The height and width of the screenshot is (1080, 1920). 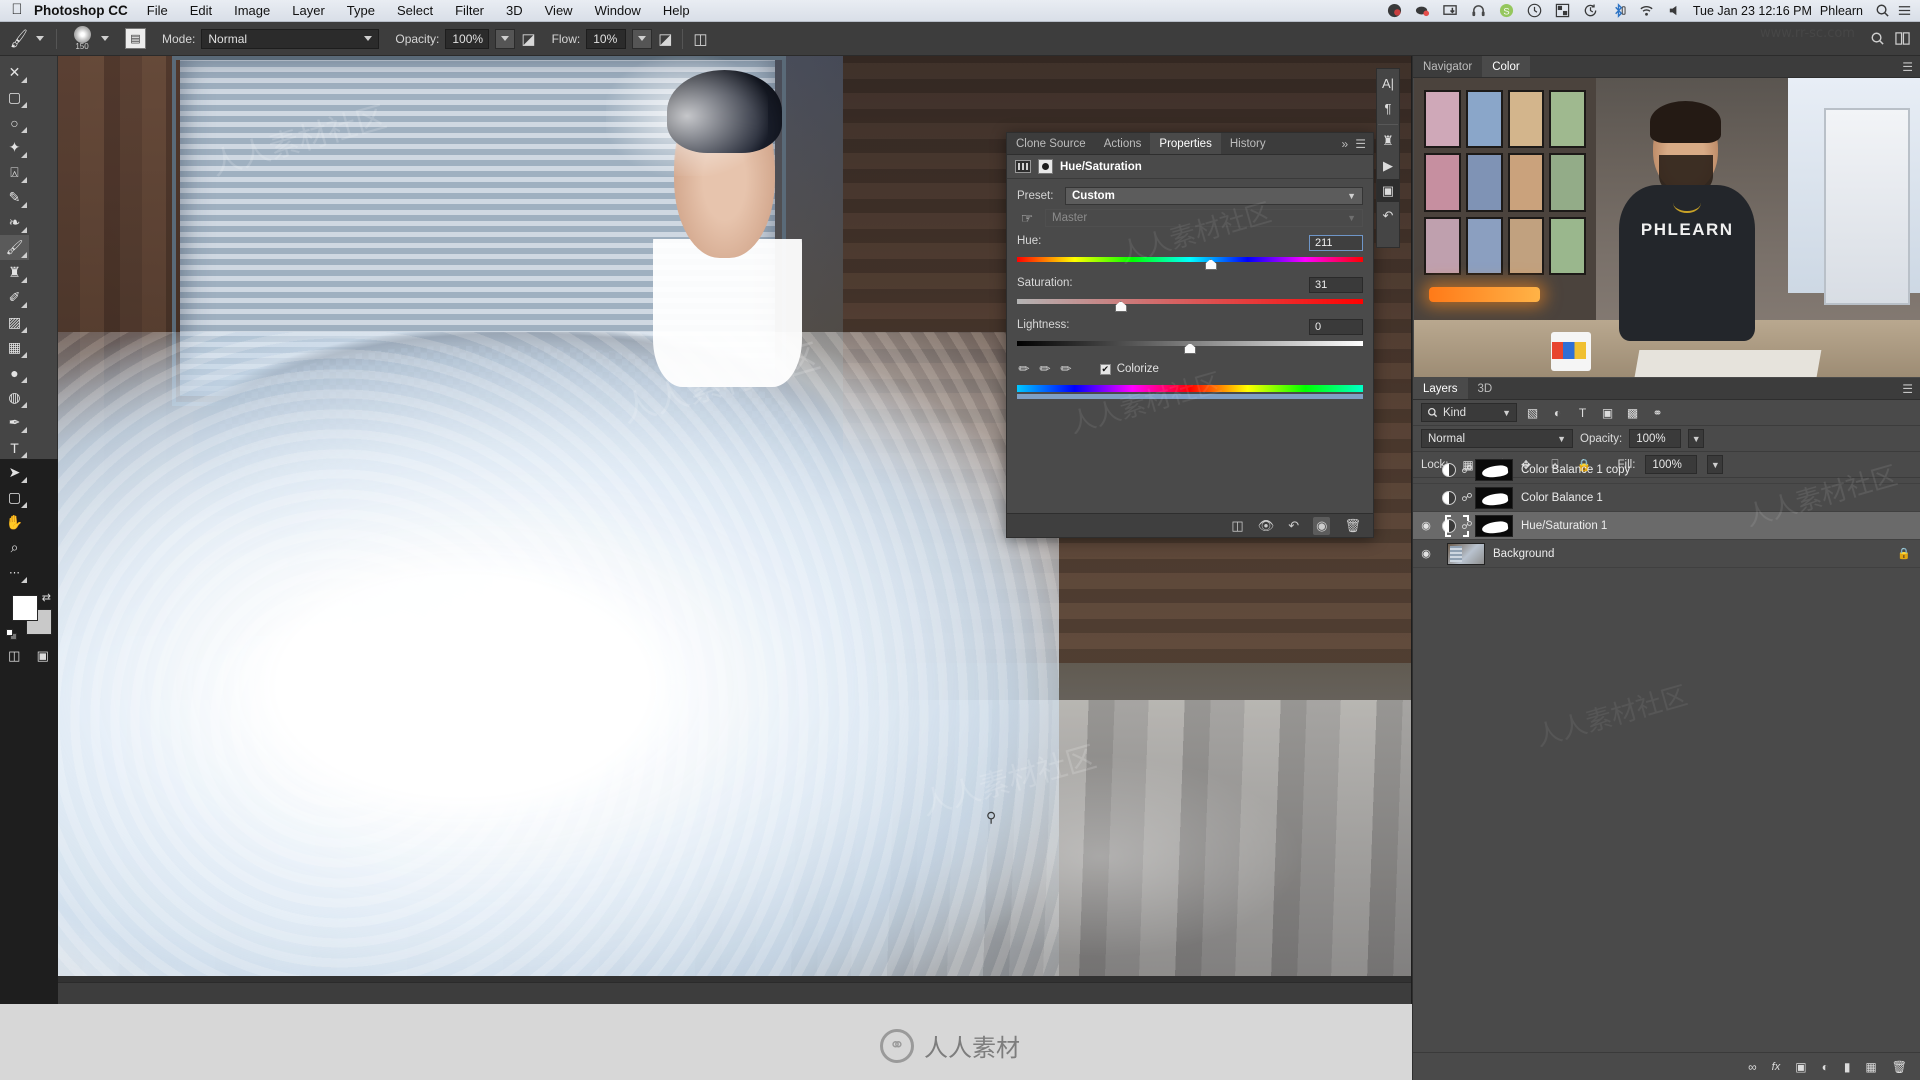 I want to click on menu-layer: Layer, so click(x=308, y=10).